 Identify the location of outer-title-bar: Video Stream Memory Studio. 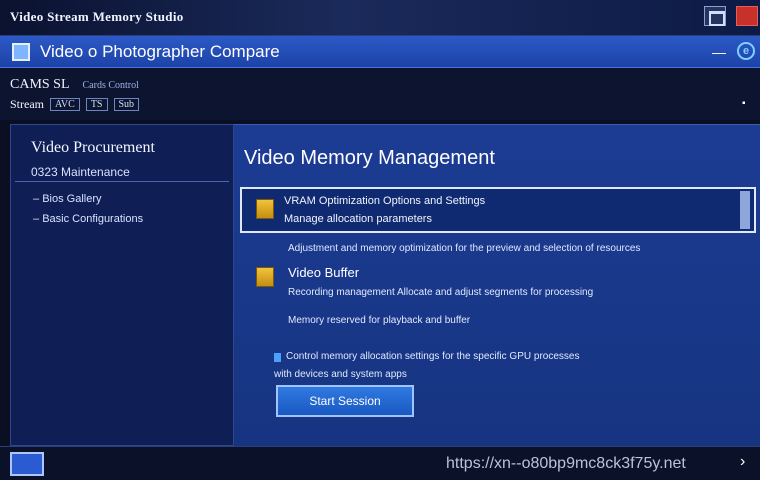
(380, 18).